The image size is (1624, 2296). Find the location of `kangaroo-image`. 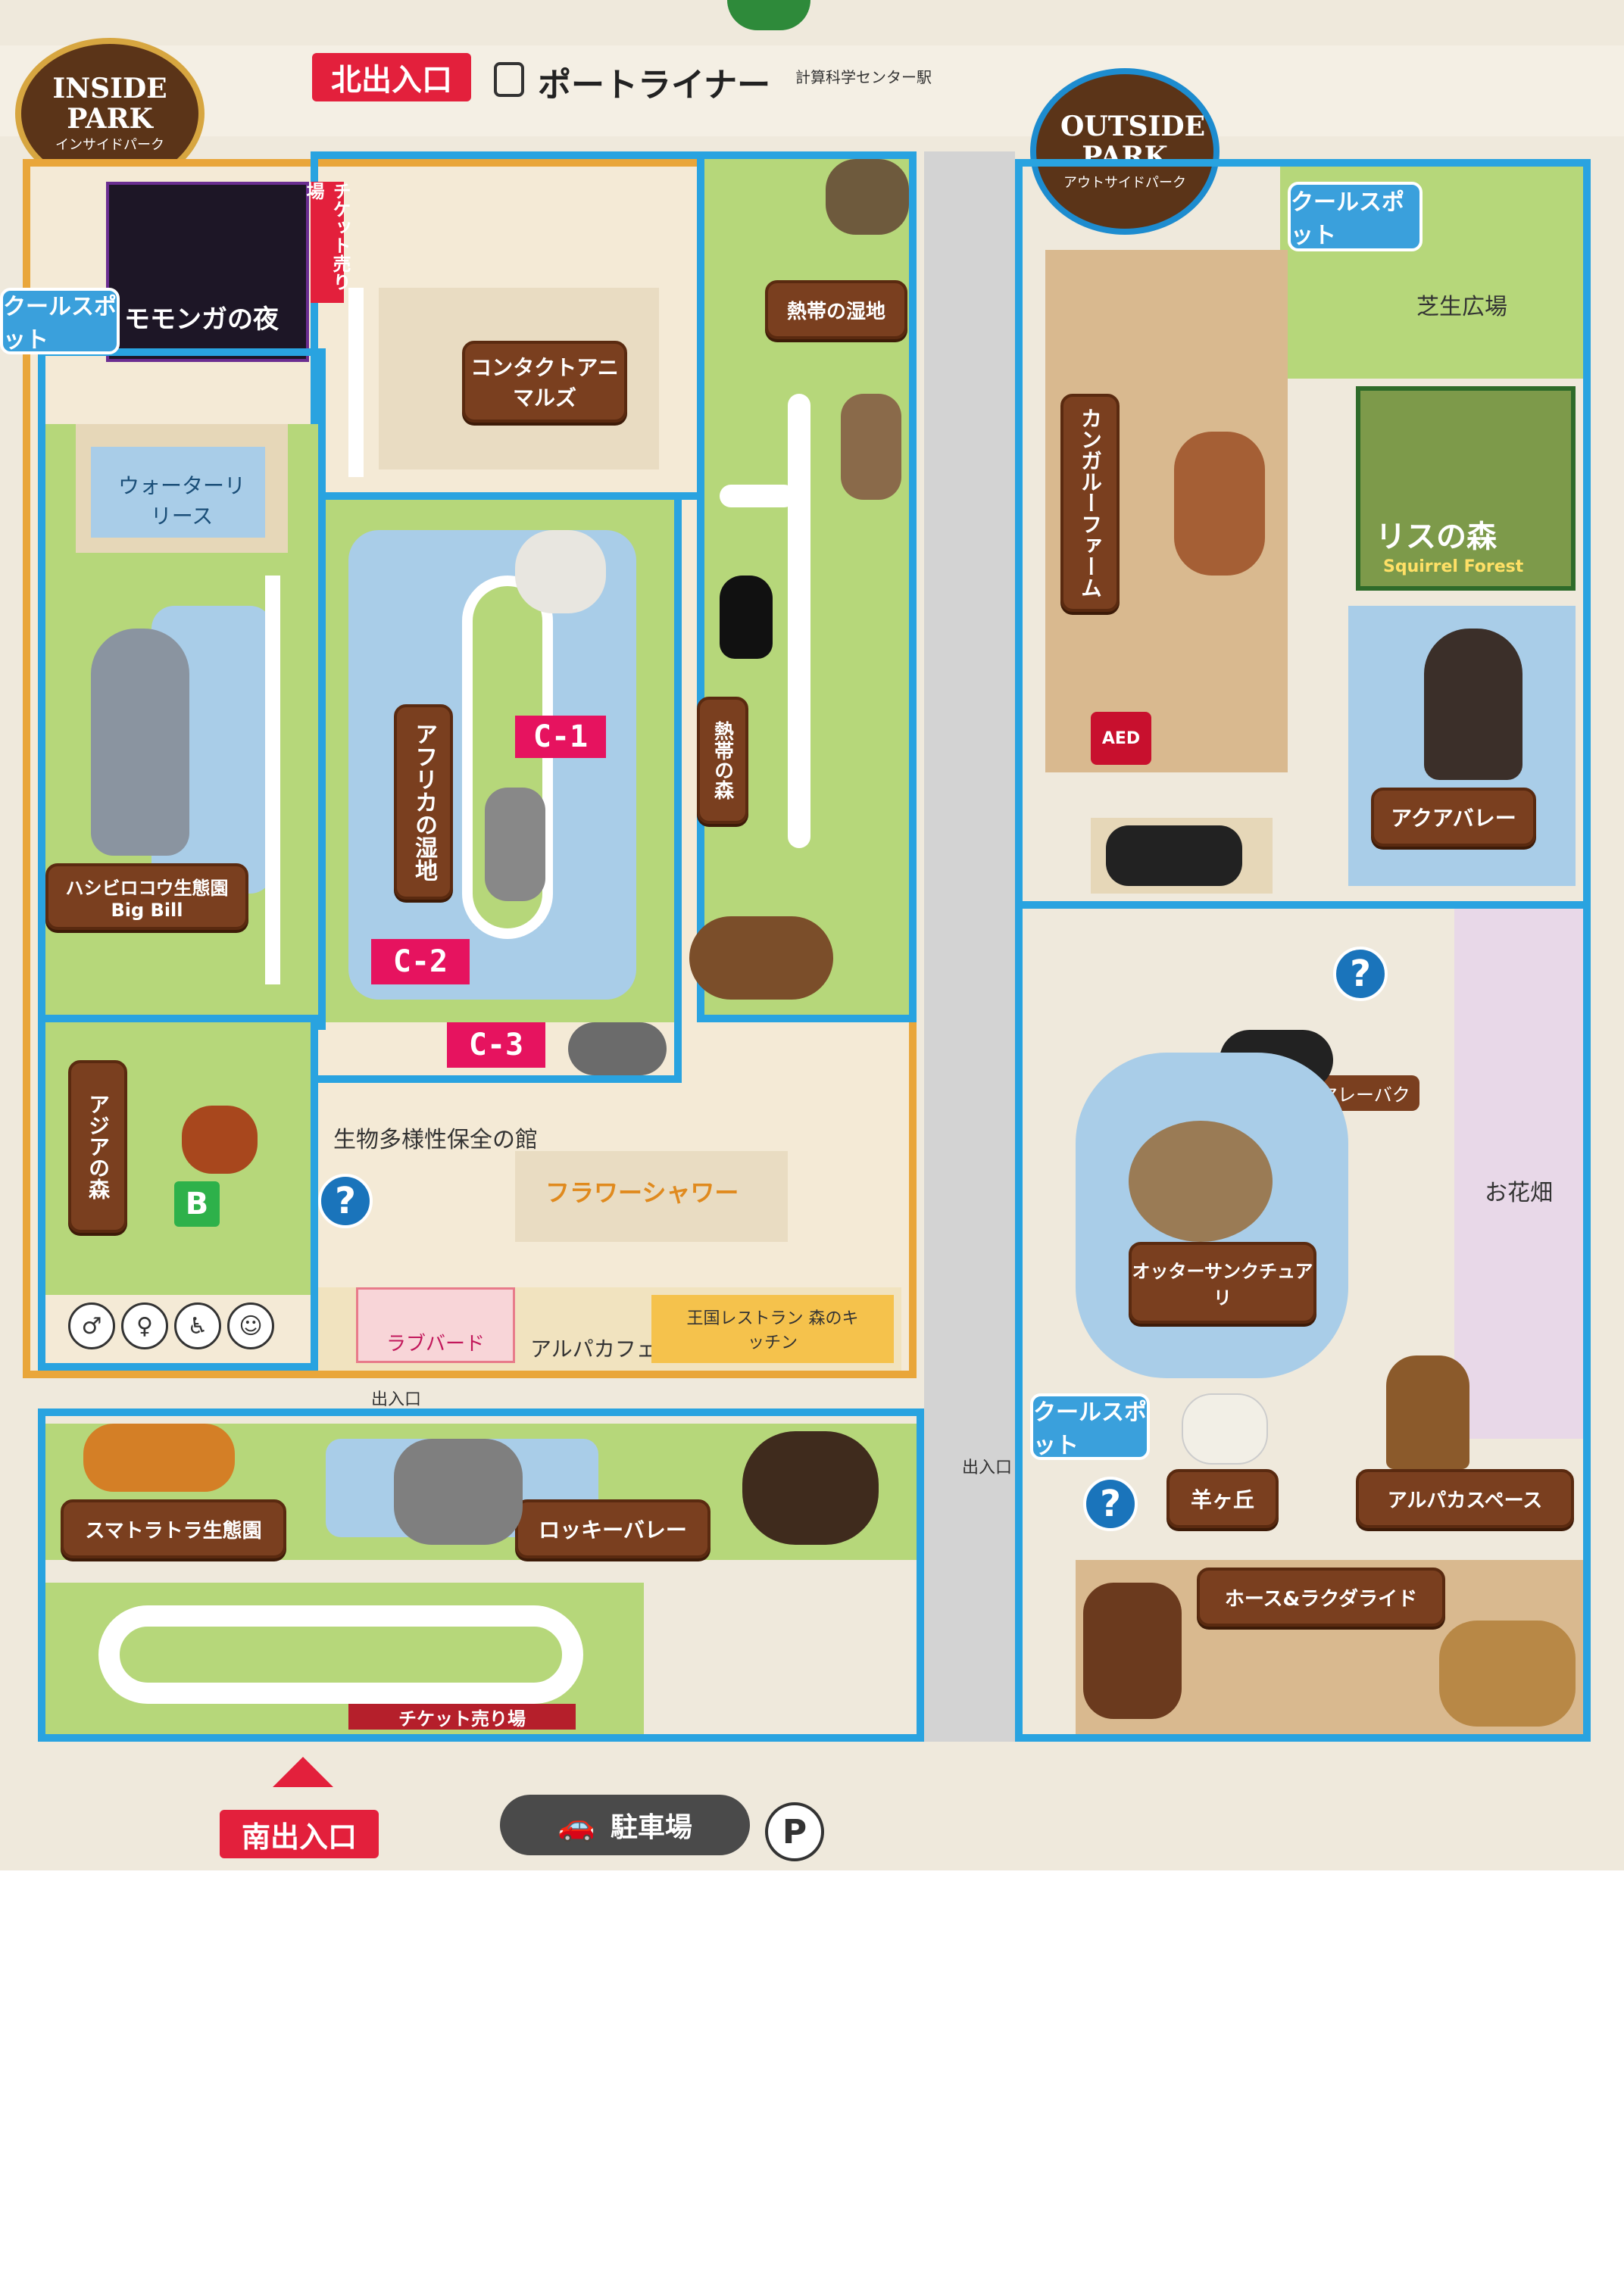

kangaroo-image is located at coordinates (1219, 504).